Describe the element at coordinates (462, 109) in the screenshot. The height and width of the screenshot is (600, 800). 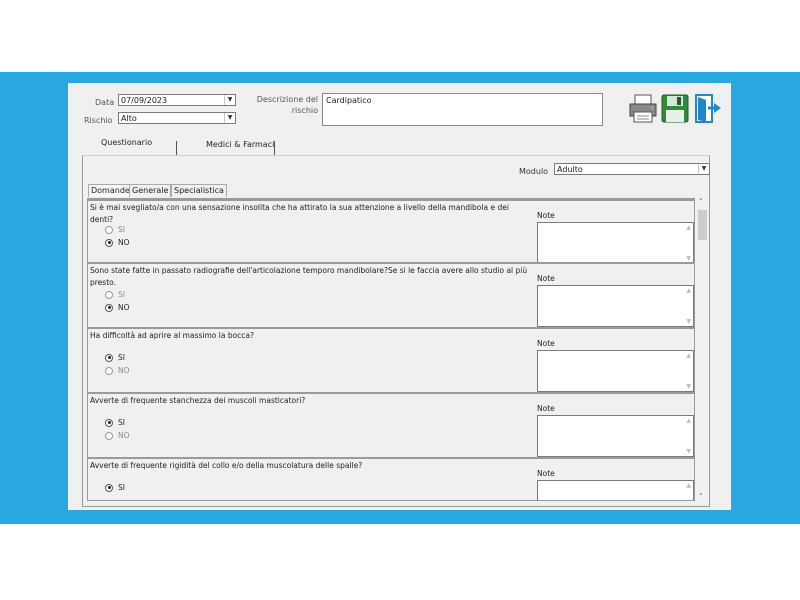
I see `descrizione-rischio-field: Cardipatico` at that location.